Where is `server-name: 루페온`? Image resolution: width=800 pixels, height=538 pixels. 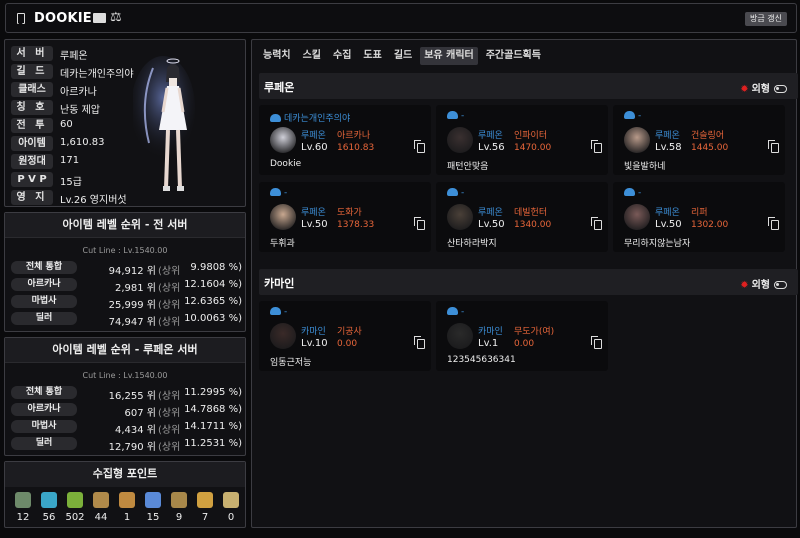
server-name: 루페온 is located at coordinates (279, 87).